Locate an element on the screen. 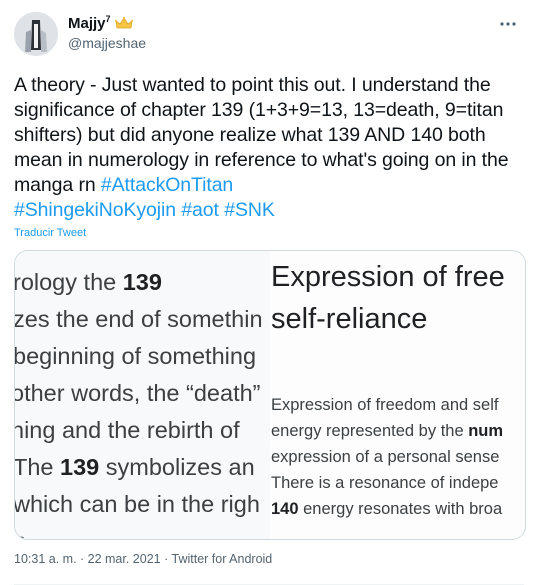  avatar is located at coordinates (36, 34).